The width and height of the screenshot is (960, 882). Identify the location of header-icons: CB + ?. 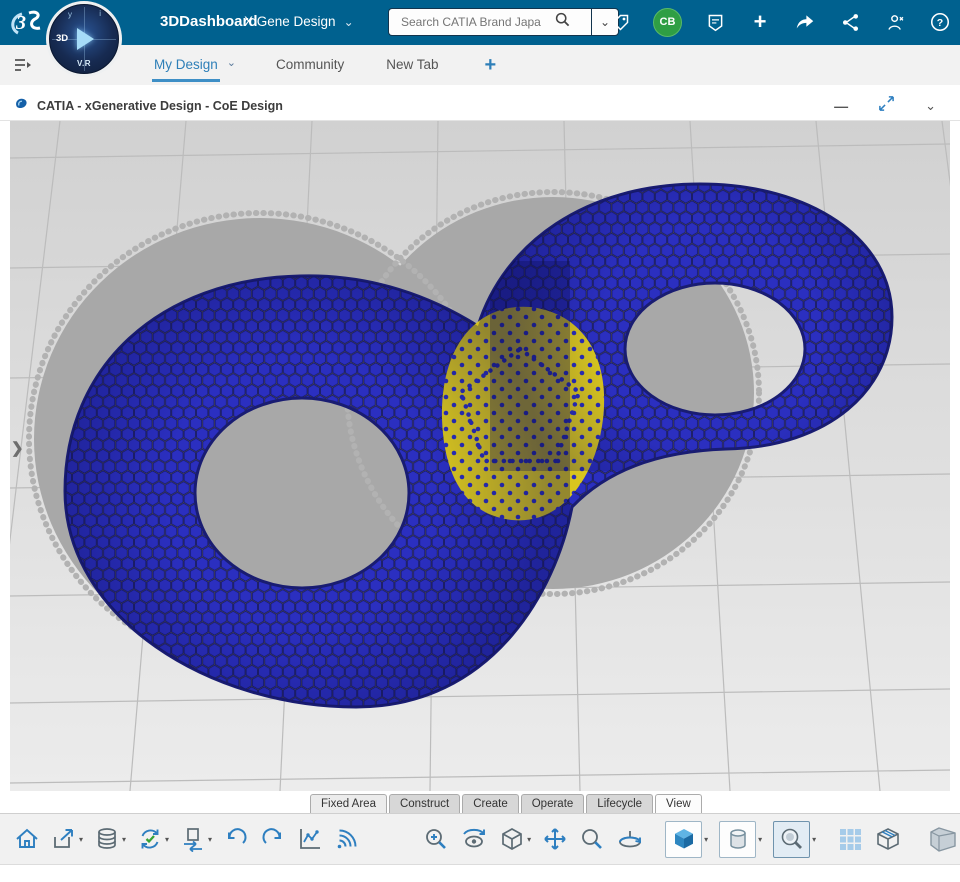
(780, 22).